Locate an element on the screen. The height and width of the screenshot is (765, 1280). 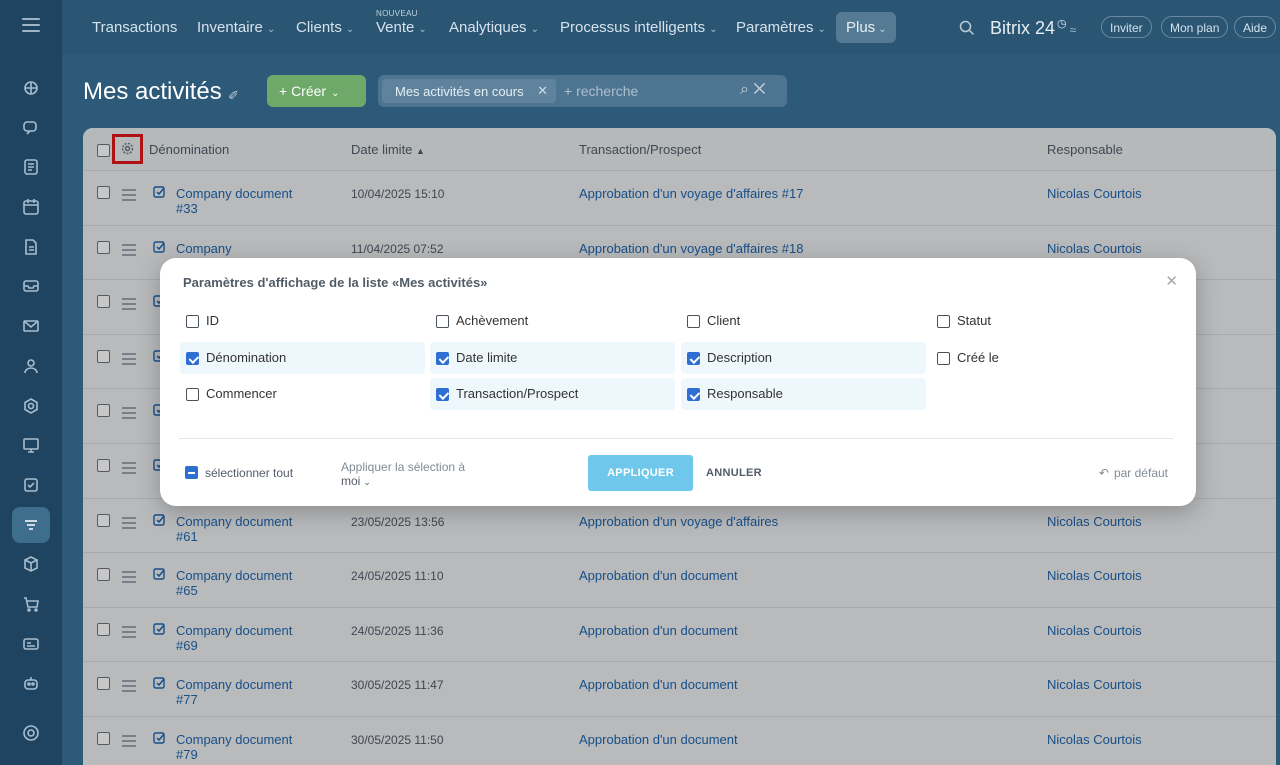
page-title: Mes activités is located at coordinates (152, 91).